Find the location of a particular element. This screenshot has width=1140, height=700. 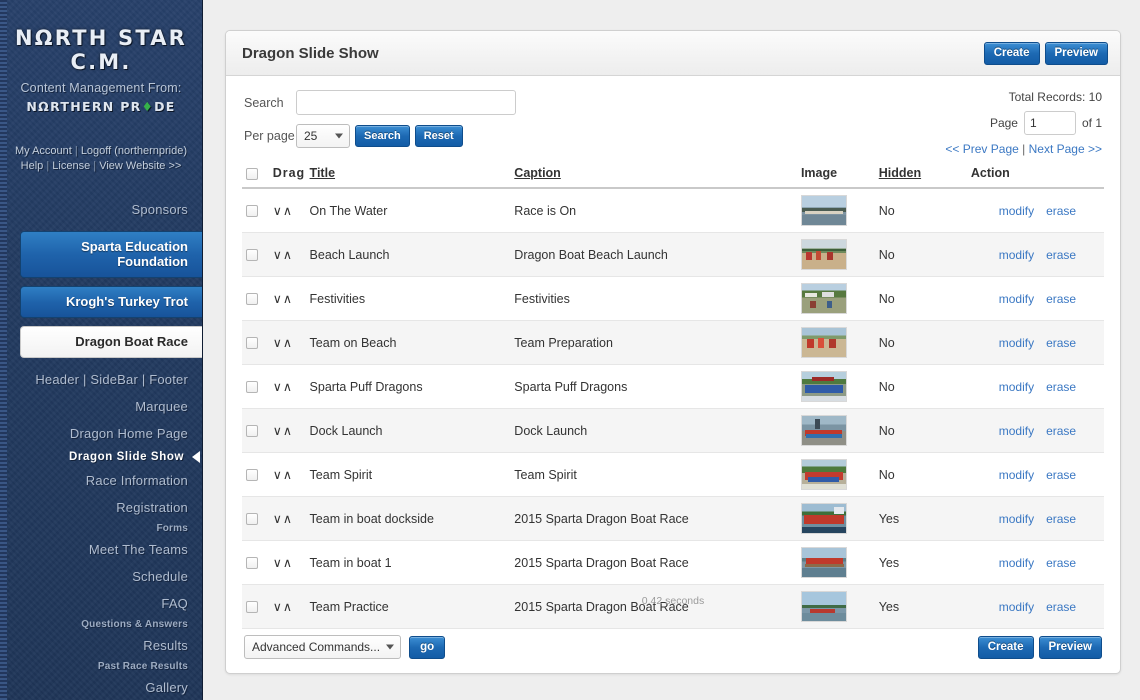

sidebar-item-header-sidebar-footer: Header | SideBar | Footer is located at coordinates (101, 379).